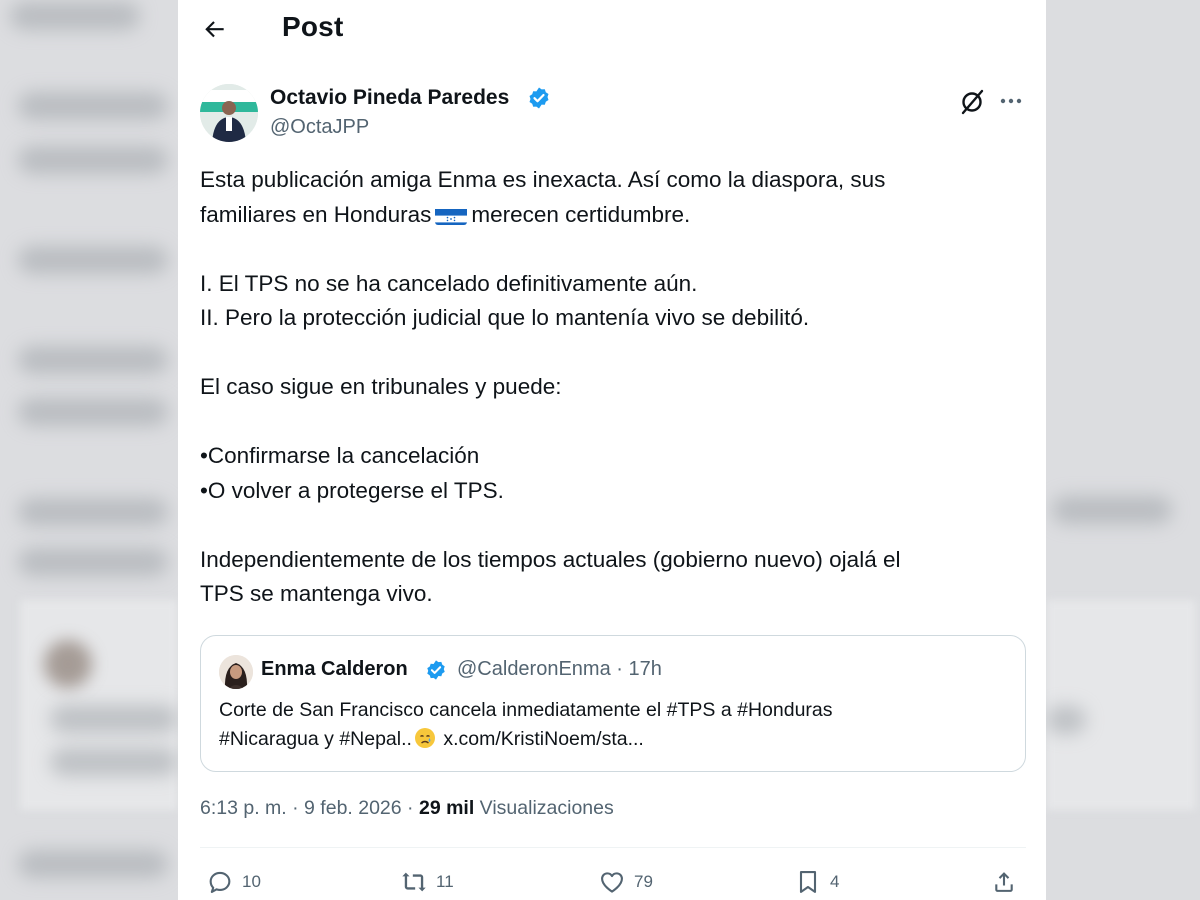  Describe the element at coordinates (340, 455) in the screenshot. I see `post-line: •Confirmarse la cancelación` at that location.